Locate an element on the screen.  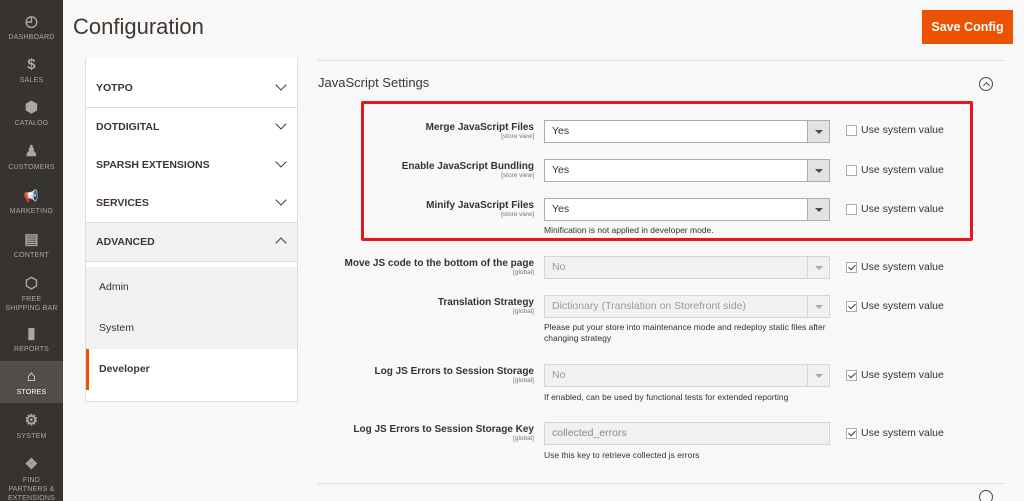
tab-section-label: ADVANCED is located at coordinates (125, 242).